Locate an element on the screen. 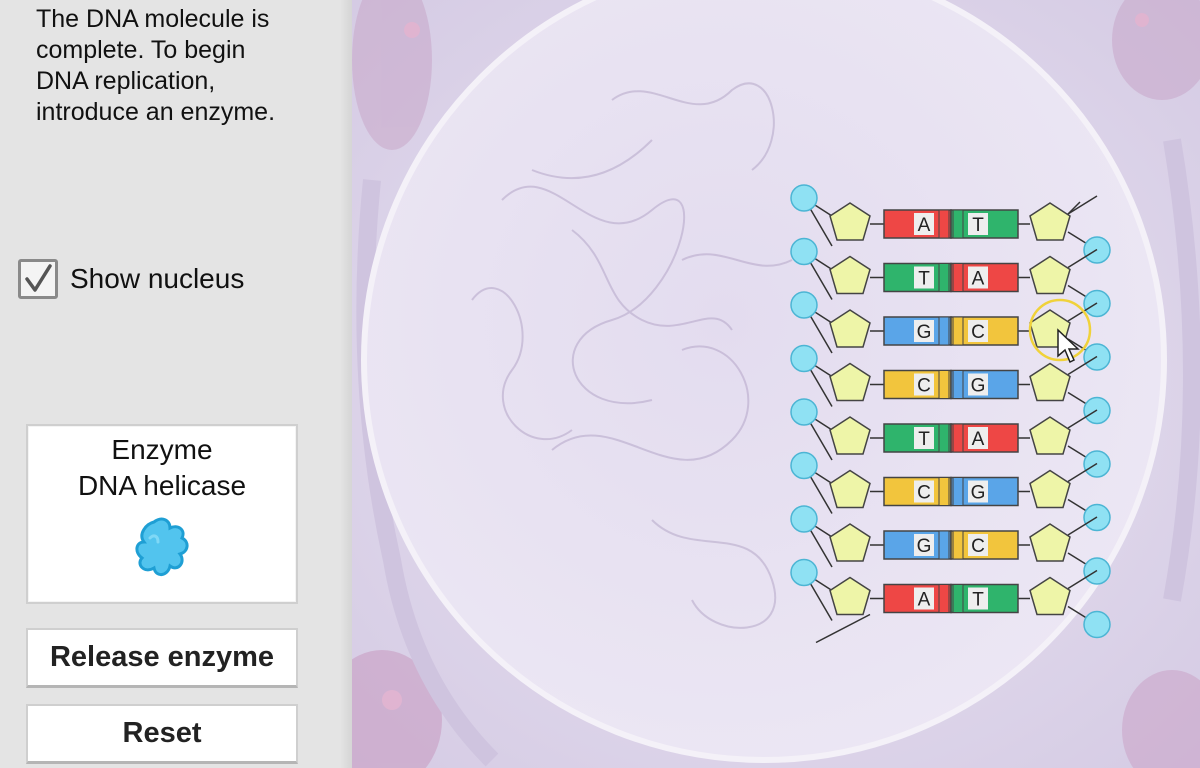 The width and height of the screenshot is (1200, 768). enzyme-card-name: DNA helicase is located at coordinates (162, 485).